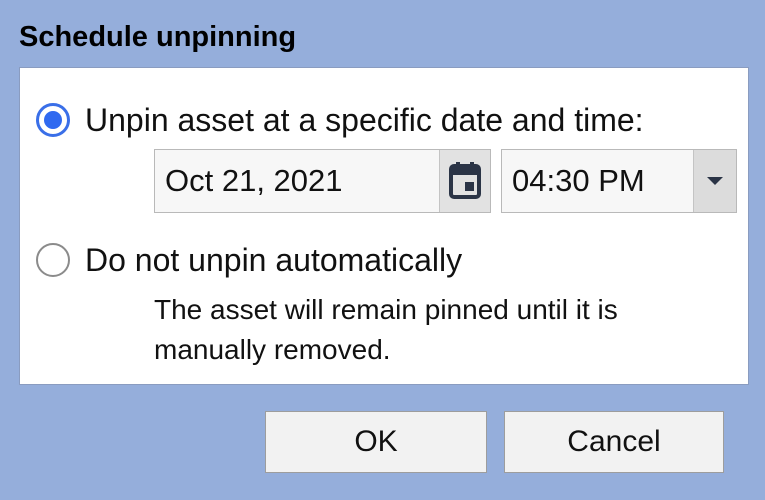 The image size is (765, 500). Describe the element at coordinates (364, 120) in the screenshot. I see `specific-date-label: Unpin asset at a specific date and time:` at that location.